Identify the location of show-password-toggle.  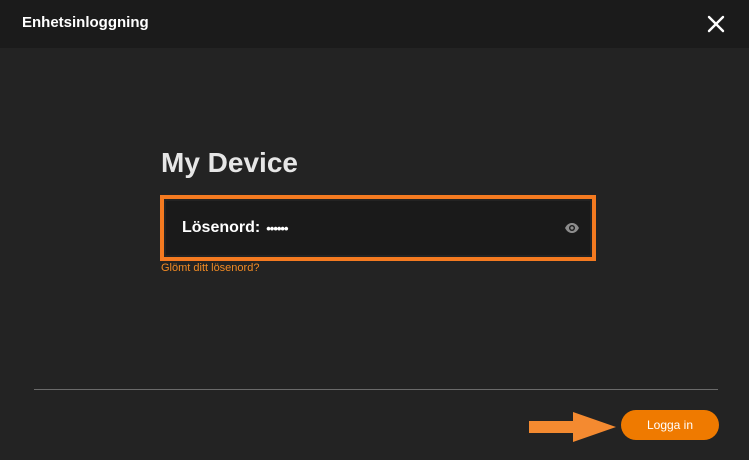
(572, 228).